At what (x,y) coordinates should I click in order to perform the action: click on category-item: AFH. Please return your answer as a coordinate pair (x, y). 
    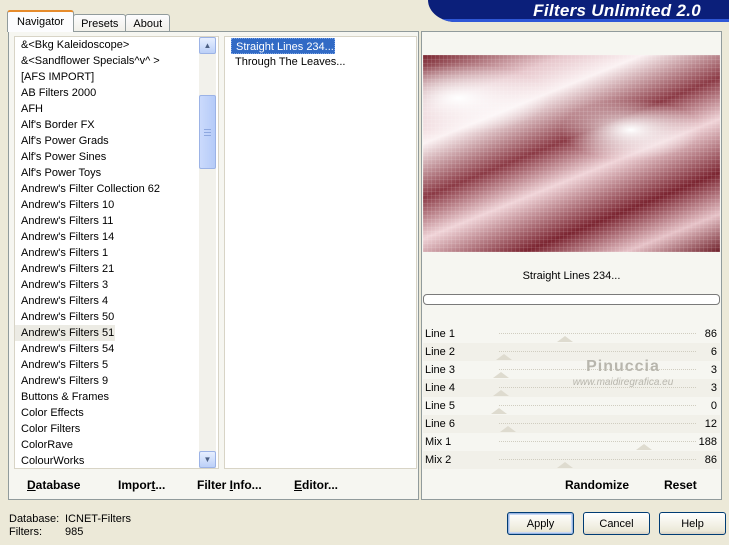
    Looking at the image, I should click on (116, 109).